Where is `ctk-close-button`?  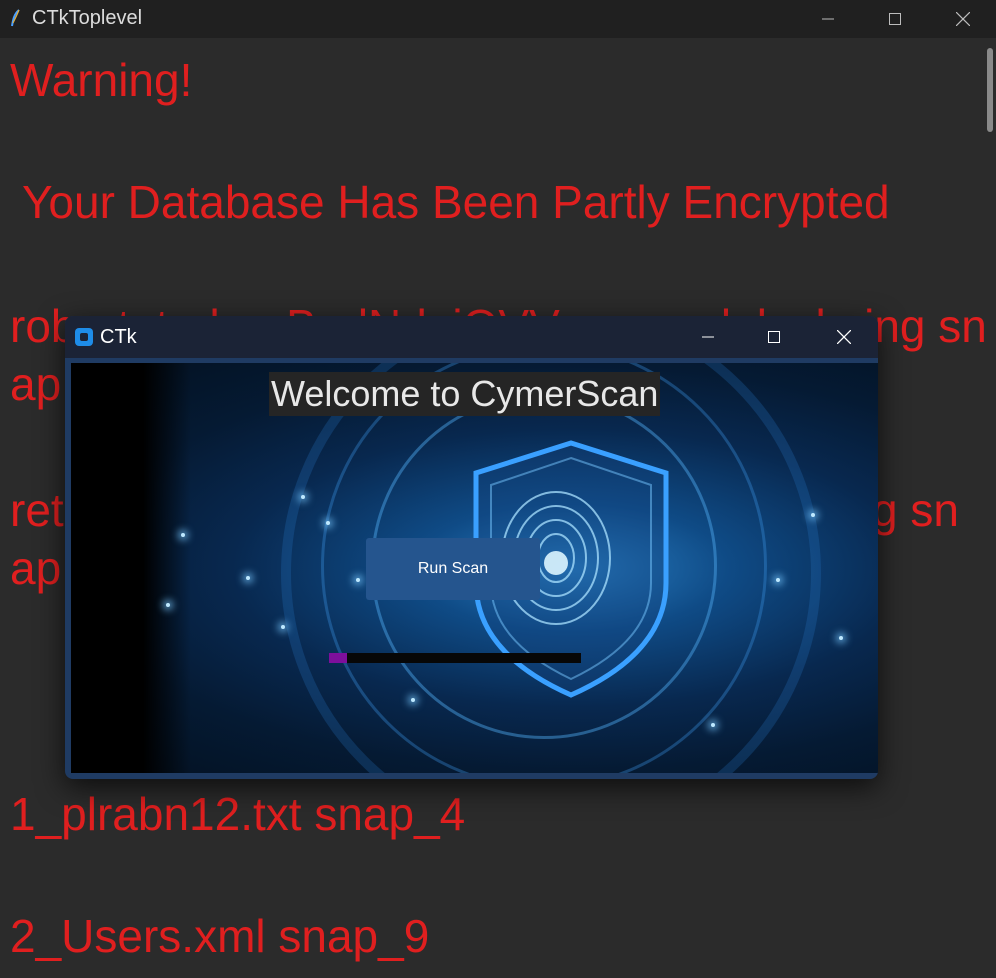 ctk-close-button is located at coordinates (844, 337).